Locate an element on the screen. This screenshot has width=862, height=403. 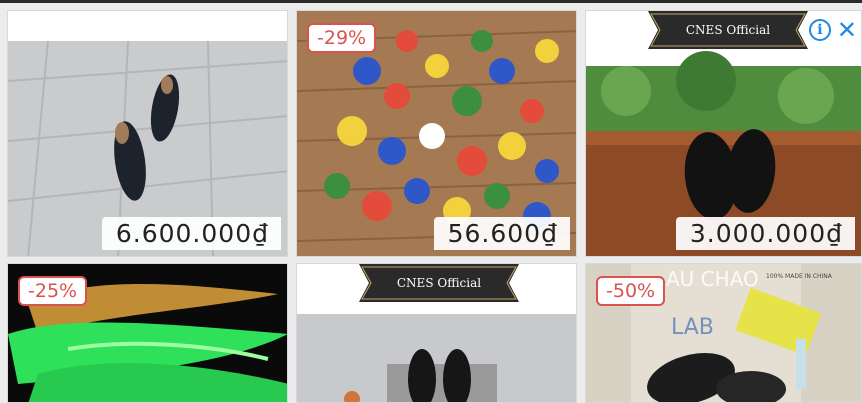
product-card-glow-laces: -25% is located at coordinates (147, 333).